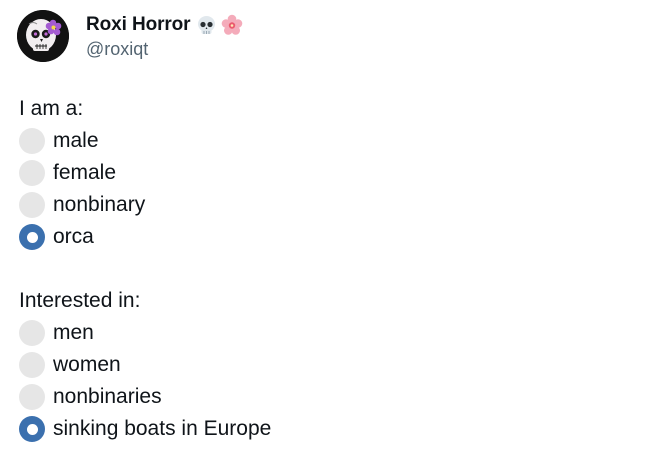 This screenshot has width=648, height=454. I want to click on option-sinking-boats: sinking boats in Europe, so click(145, 429).